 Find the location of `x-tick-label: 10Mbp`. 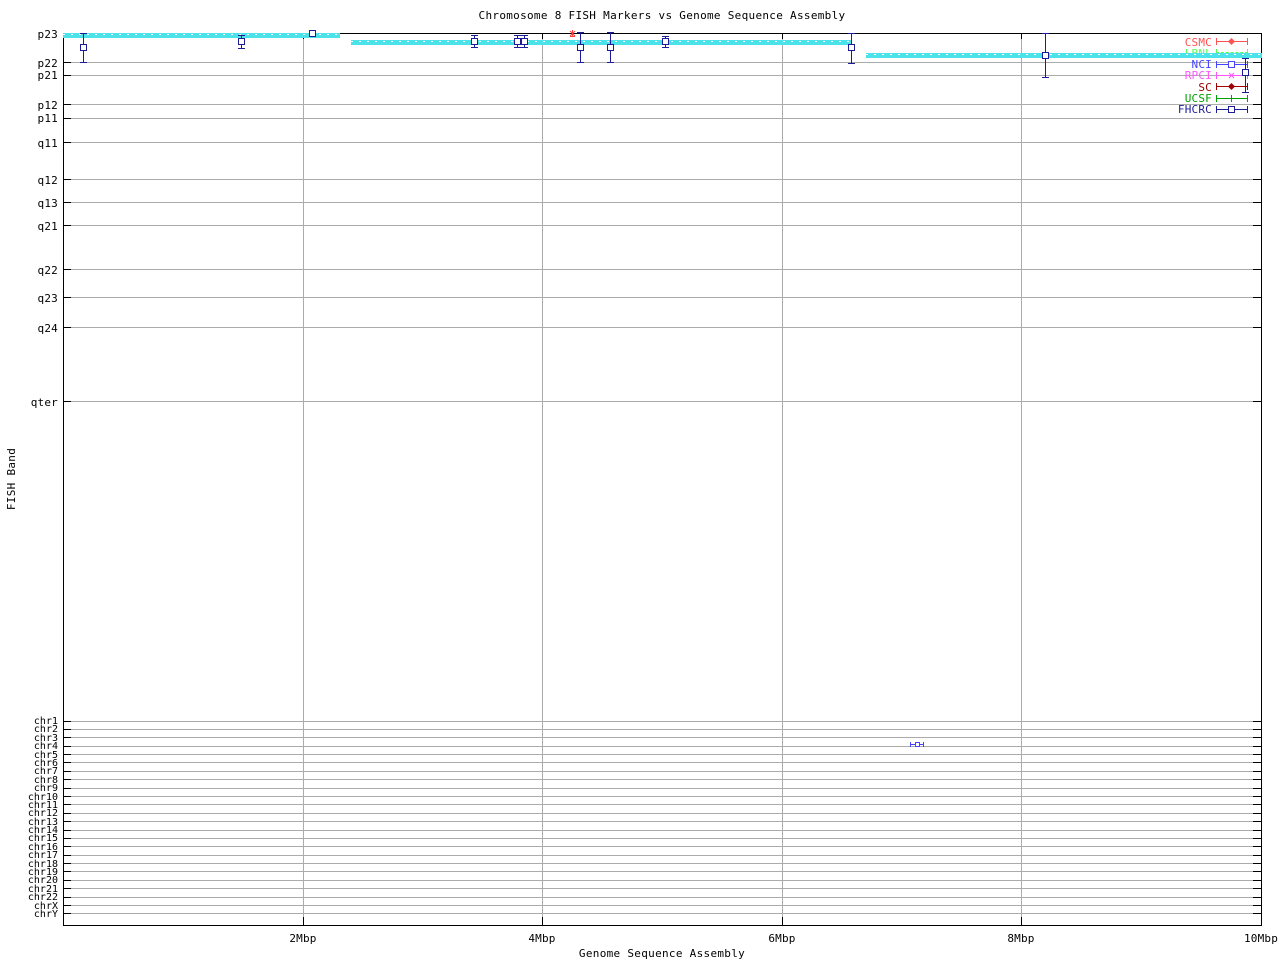

x-tick-label: 10Mbp is located at coordinates (1261, 938).